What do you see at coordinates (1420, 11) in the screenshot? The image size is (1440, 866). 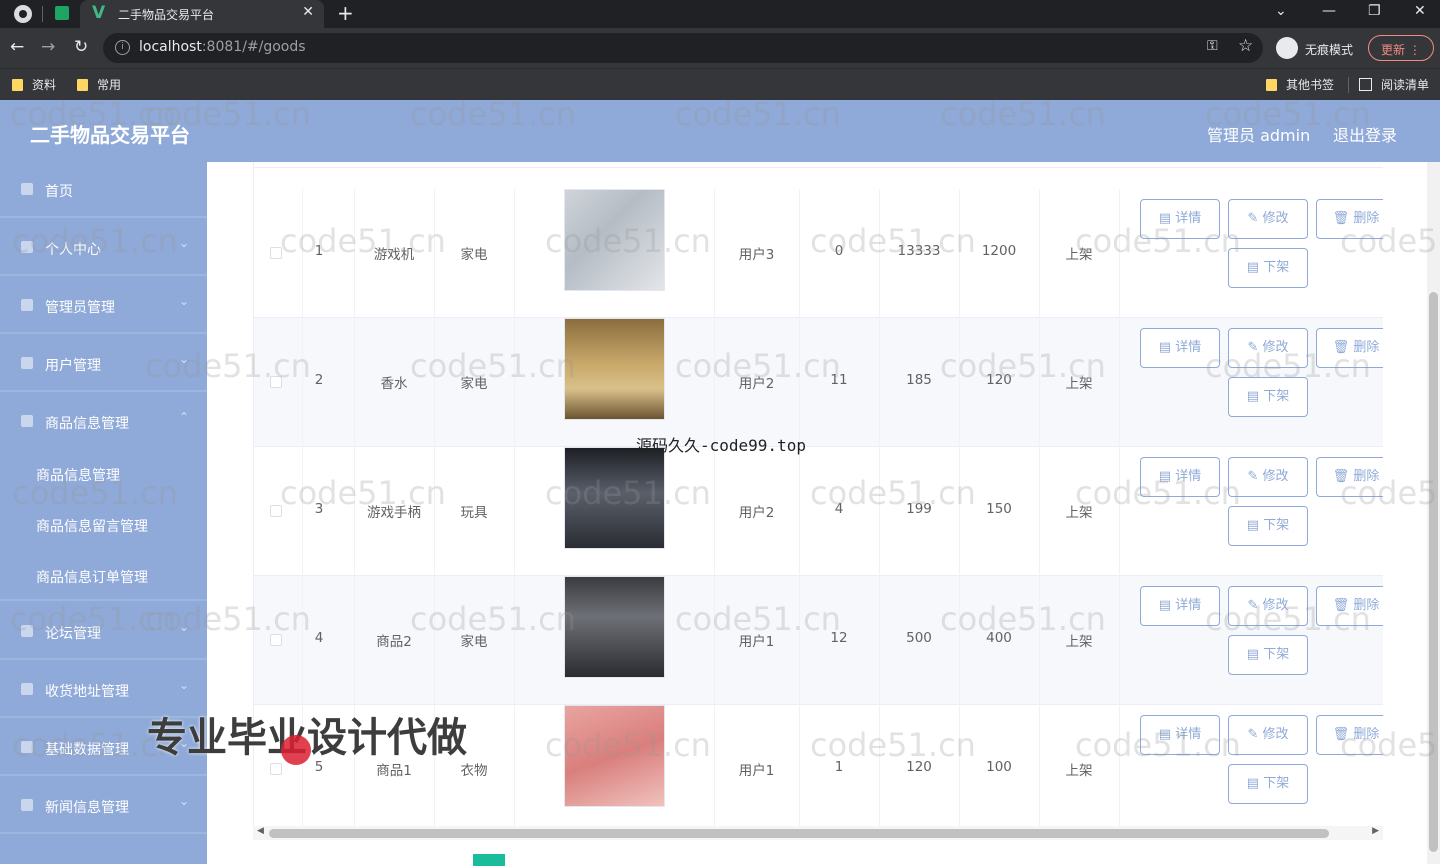 I see `close-window-button: ✕` at bounding box center [1420, 11].